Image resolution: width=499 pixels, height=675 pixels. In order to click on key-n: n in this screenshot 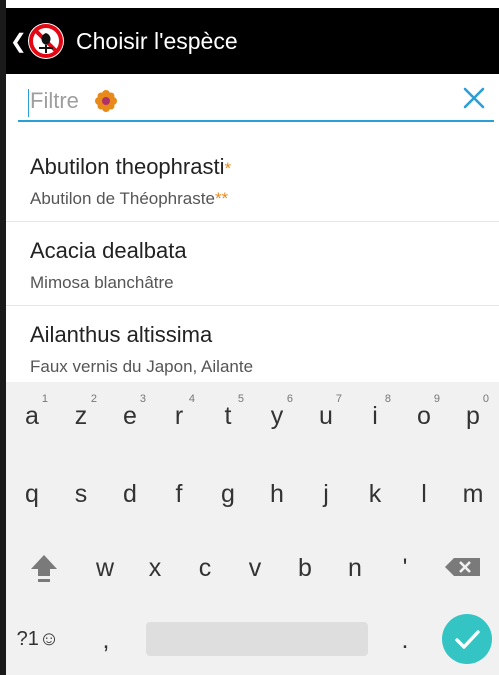, I will do `click(355, 567)`.